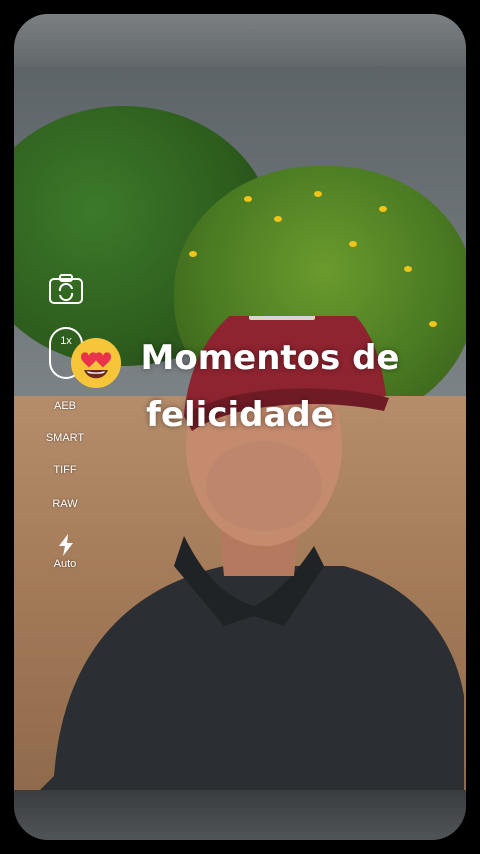  I want to click on flash-mode-label: Auto, so click(65, 564).